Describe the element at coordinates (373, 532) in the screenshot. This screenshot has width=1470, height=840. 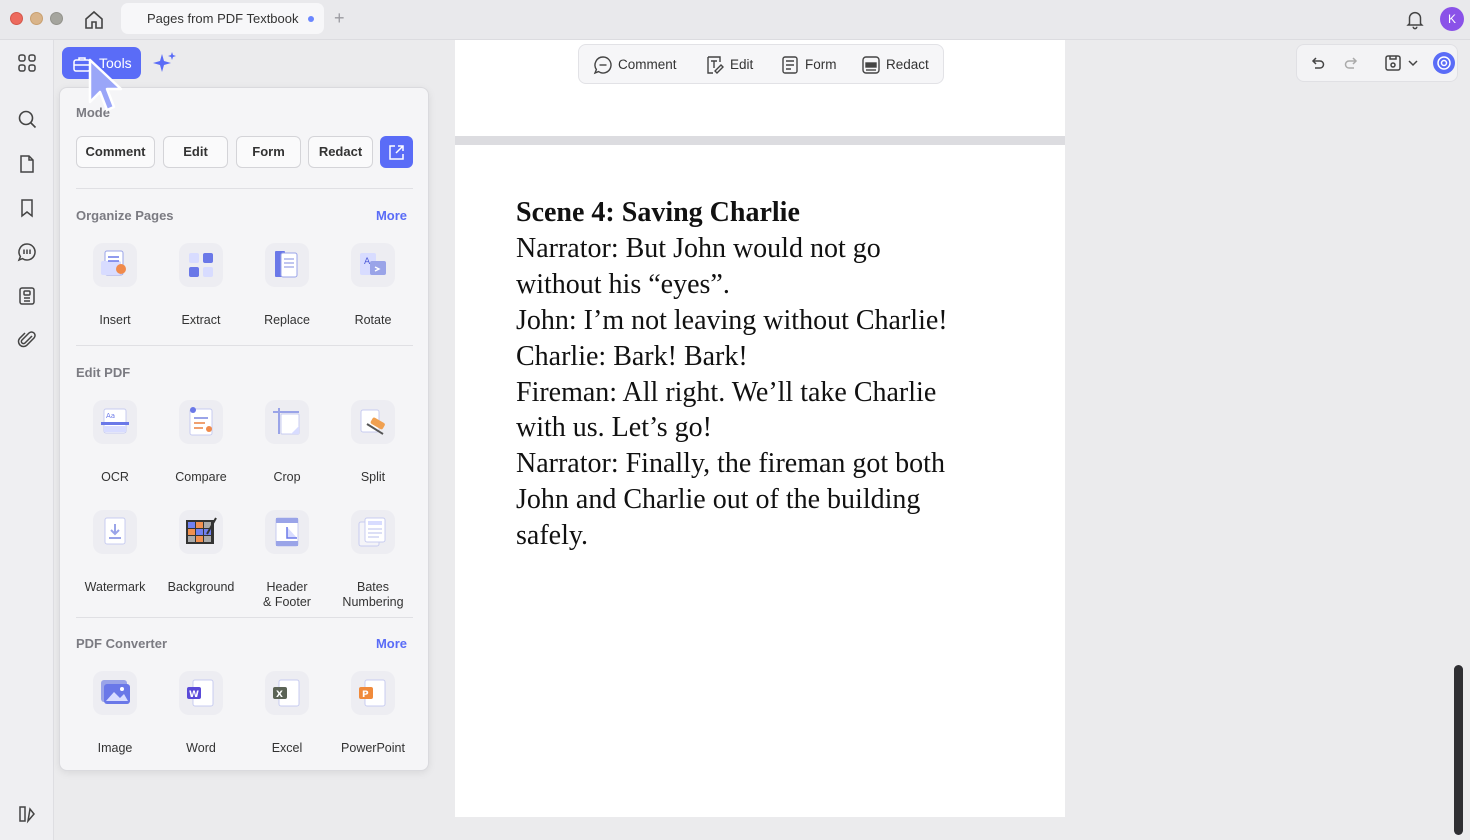
I see `bates-numbering-icon` at that location.